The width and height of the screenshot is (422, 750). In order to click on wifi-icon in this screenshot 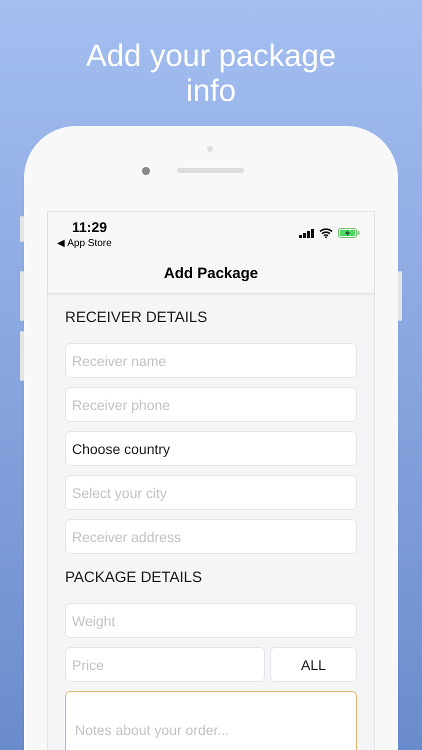, I will do `click(326, 233)`.